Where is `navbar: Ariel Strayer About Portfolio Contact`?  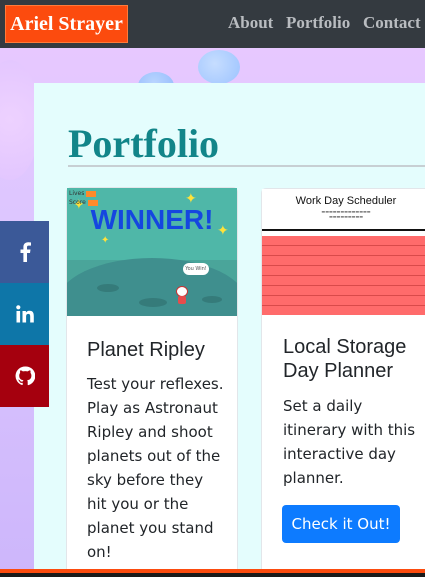 navbar: Ariel Strayer About Portfolio Contact is located at coordinates (212, 24).